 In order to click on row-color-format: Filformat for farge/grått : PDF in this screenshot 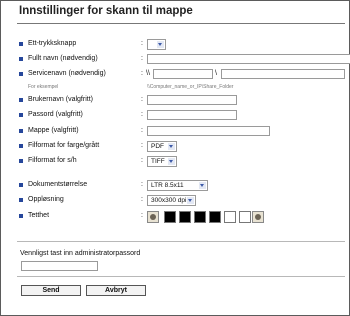, I will do `click(179, 147)`.